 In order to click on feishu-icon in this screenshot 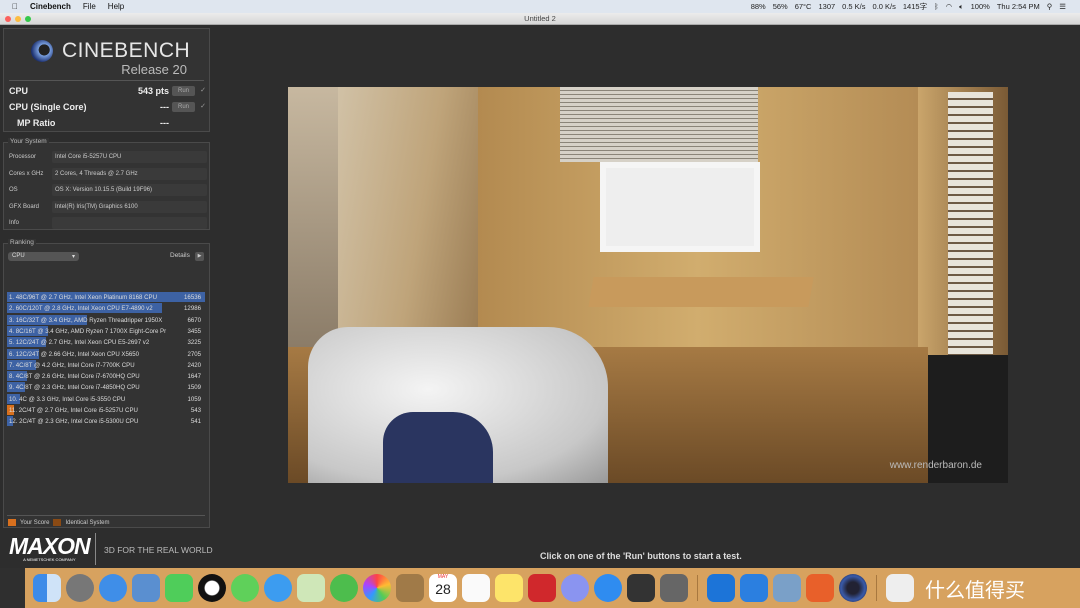, I will do `click(575, 588)`.